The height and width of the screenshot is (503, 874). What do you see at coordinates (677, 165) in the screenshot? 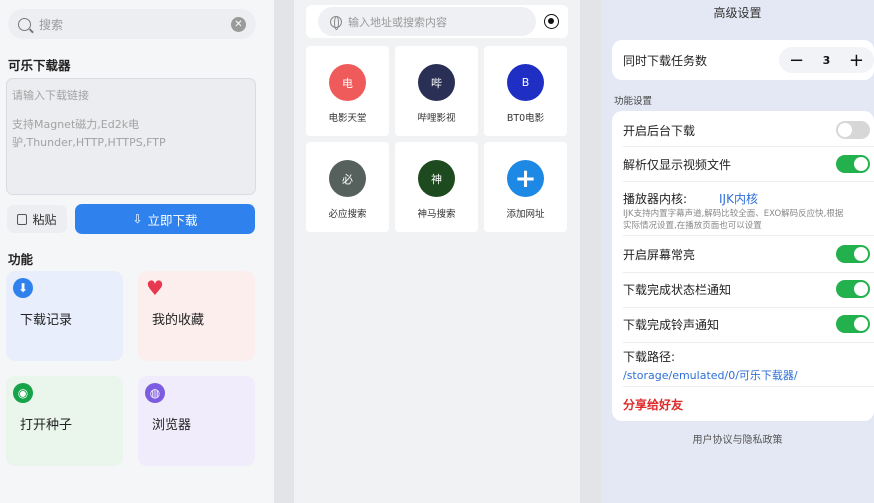
I see `setting-label: 解析仅显示视频文件` at bounding box center [677, 165].